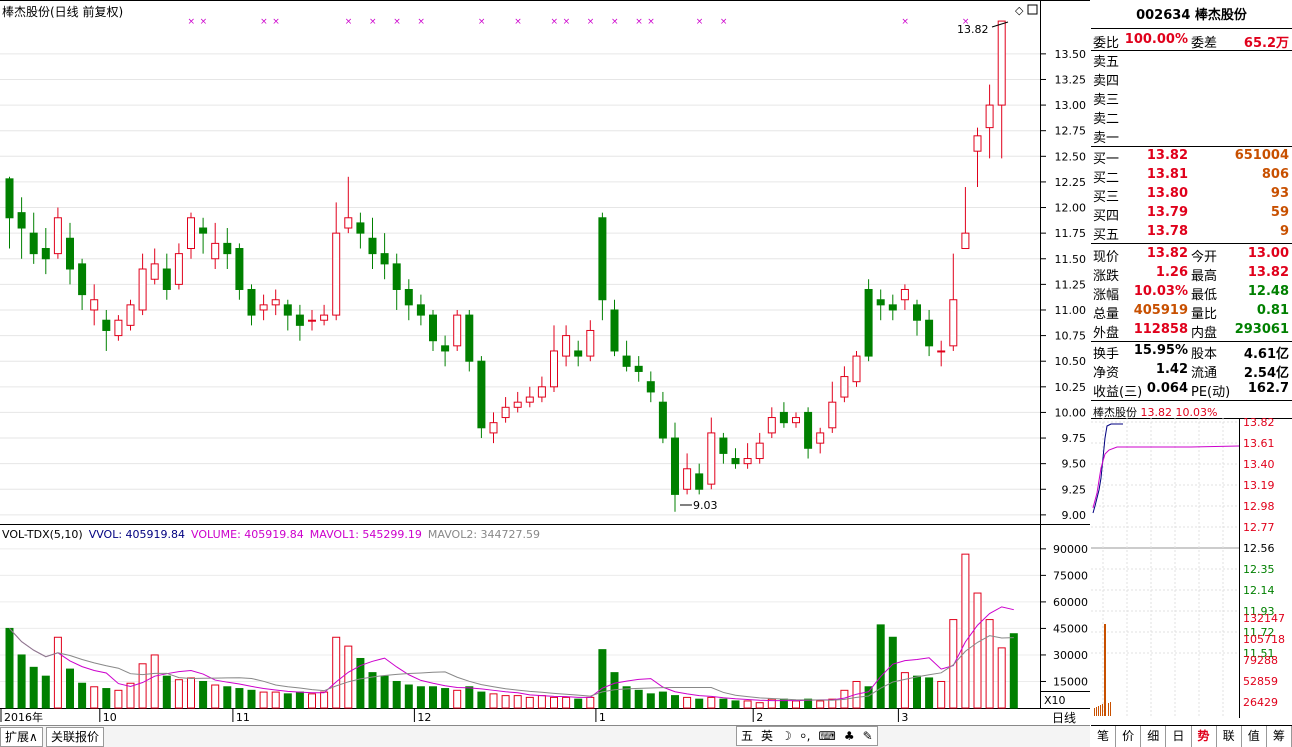 The image size is (1292, 747). Describe the element at coordinates (747, 736) in the screenshot. I see `ime-item: 五` at that location.